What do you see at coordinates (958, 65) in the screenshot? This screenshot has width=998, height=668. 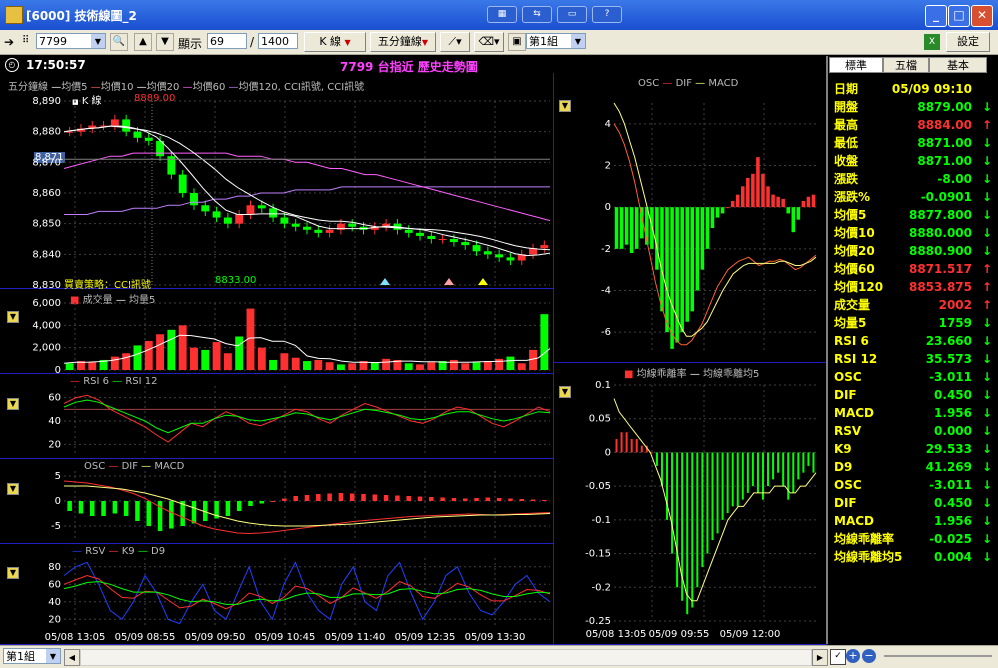 I see `tab-basic: 基本` at bounding box center [958, 65].